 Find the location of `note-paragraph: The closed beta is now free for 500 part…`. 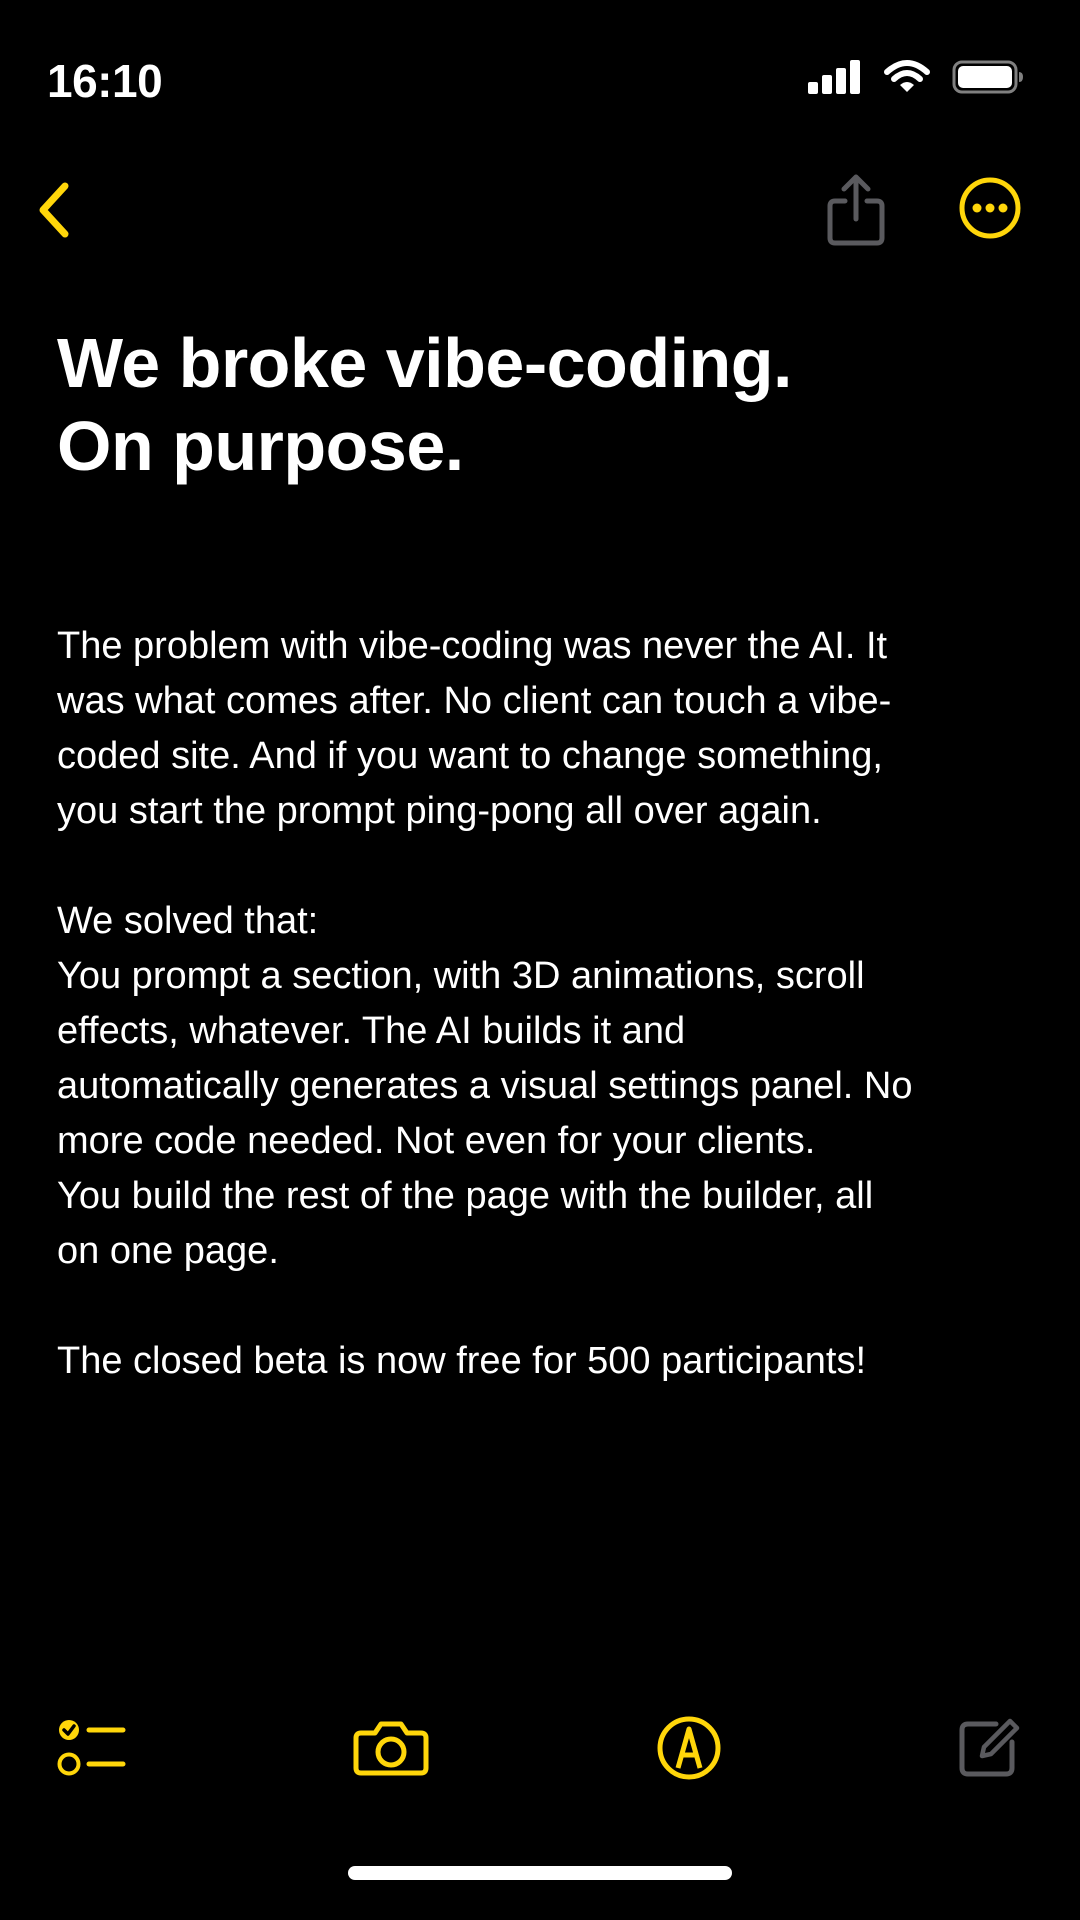

note-paragraph: The closed beta is now free for 500 part… is located at coordinates (537, 1361).